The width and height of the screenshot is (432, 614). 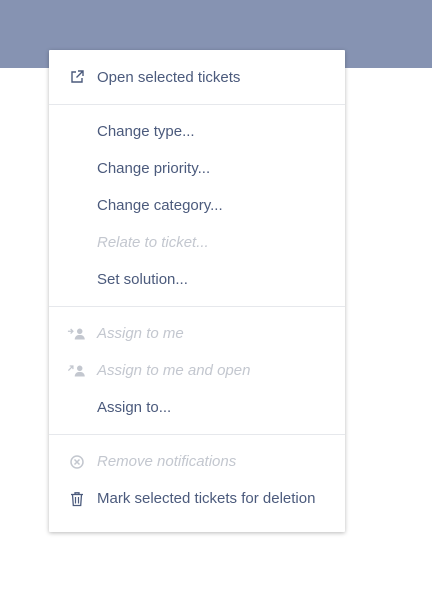 I want to click on menu-item-mark-for-deletion: Mark selected tickets for deletion, so click(x=197, y=498).